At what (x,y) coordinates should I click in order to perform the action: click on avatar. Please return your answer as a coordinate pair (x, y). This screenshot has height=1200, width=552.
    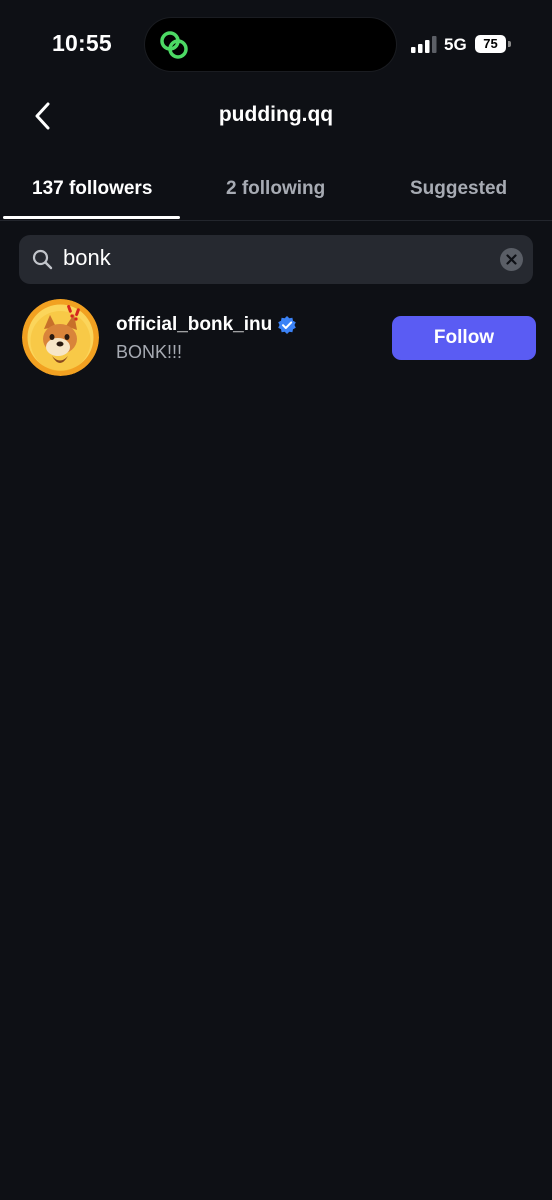
    Looking at the image, I should click on (60, 337).